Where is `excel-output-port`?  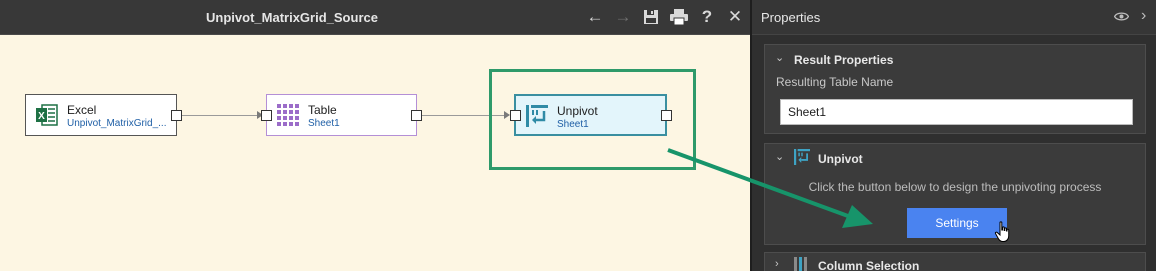
excel-output-port is located at coordinates (176, 115).